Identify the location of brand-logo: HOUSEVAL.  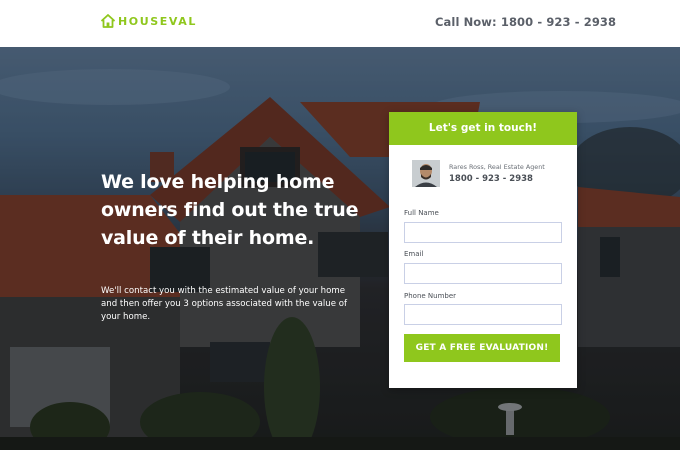
(149, 21).